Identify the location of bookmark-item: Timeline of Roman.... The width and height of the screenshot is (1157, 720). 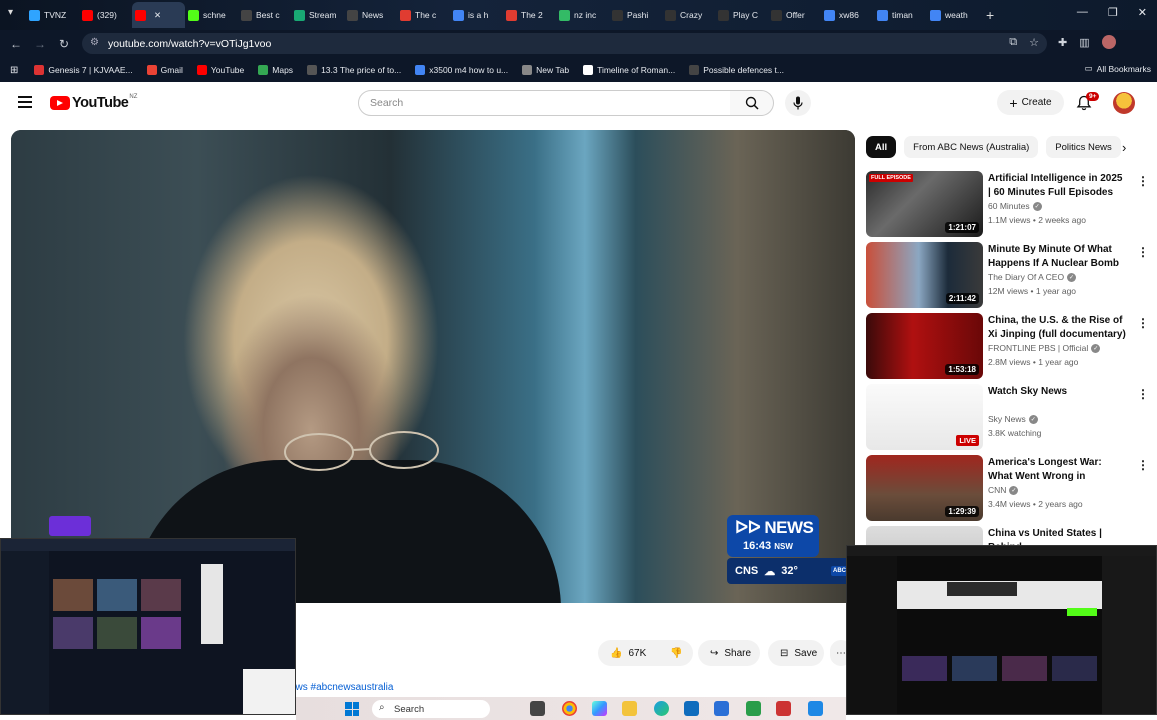
(629, 70).